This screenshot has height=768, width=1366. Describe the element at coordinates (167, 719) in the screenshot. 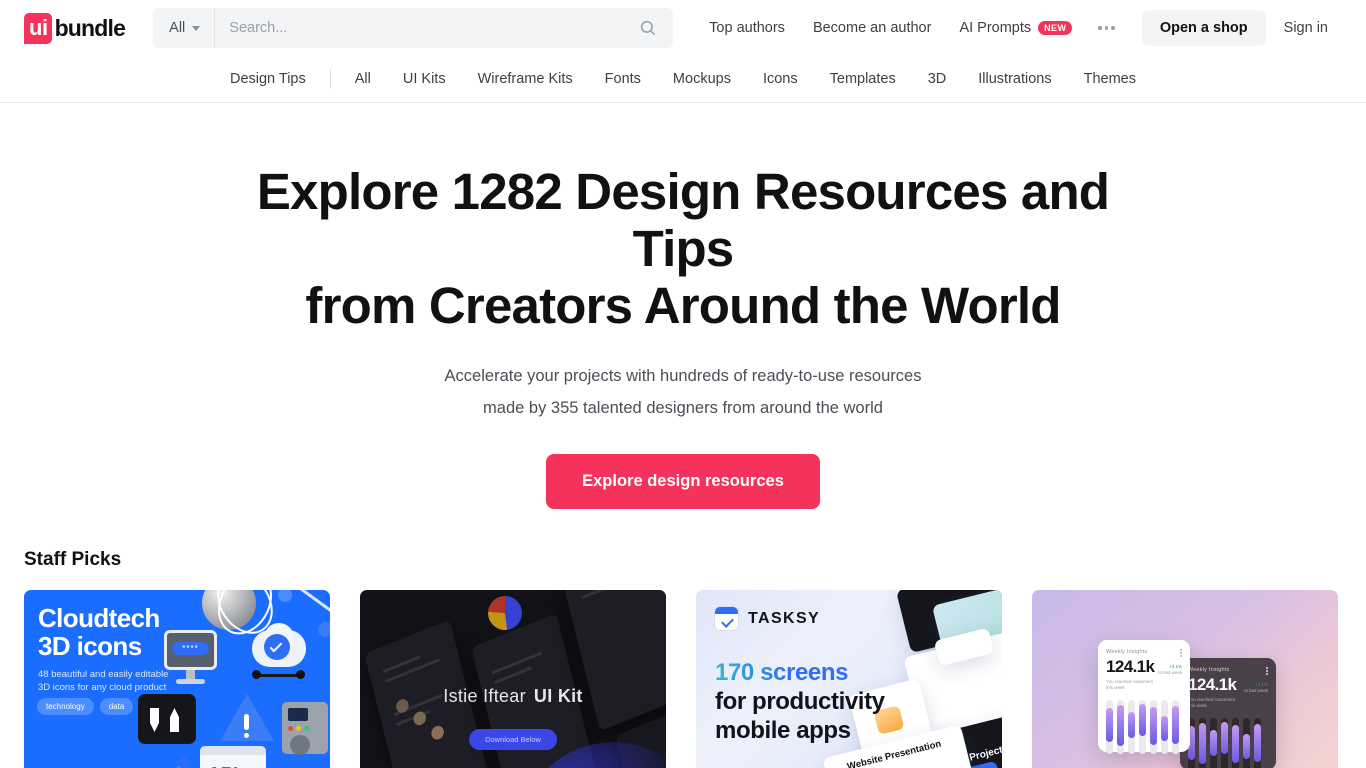

I see `folder-transfer-icon` at that location.